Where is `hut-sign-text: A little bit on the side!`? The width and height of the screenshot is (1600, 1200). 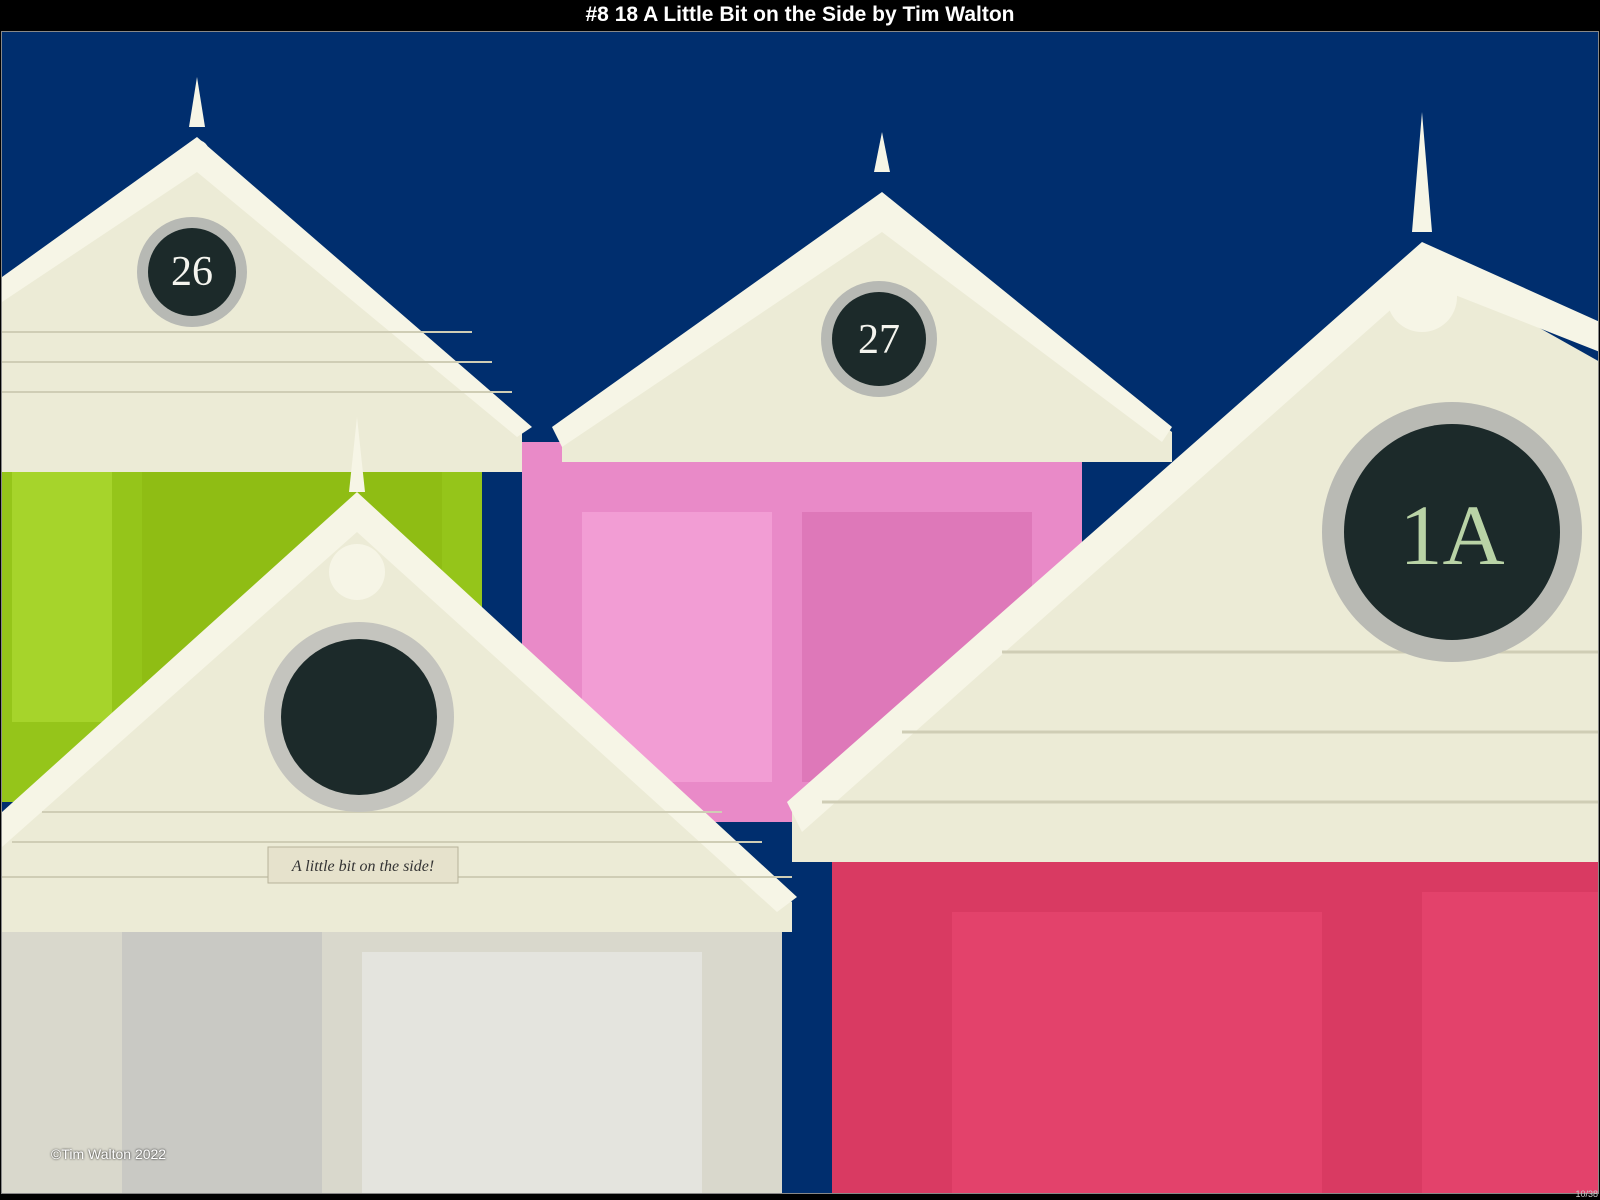 hut-sign-text: A little bit on the side! is located at coordinates (362, 866).